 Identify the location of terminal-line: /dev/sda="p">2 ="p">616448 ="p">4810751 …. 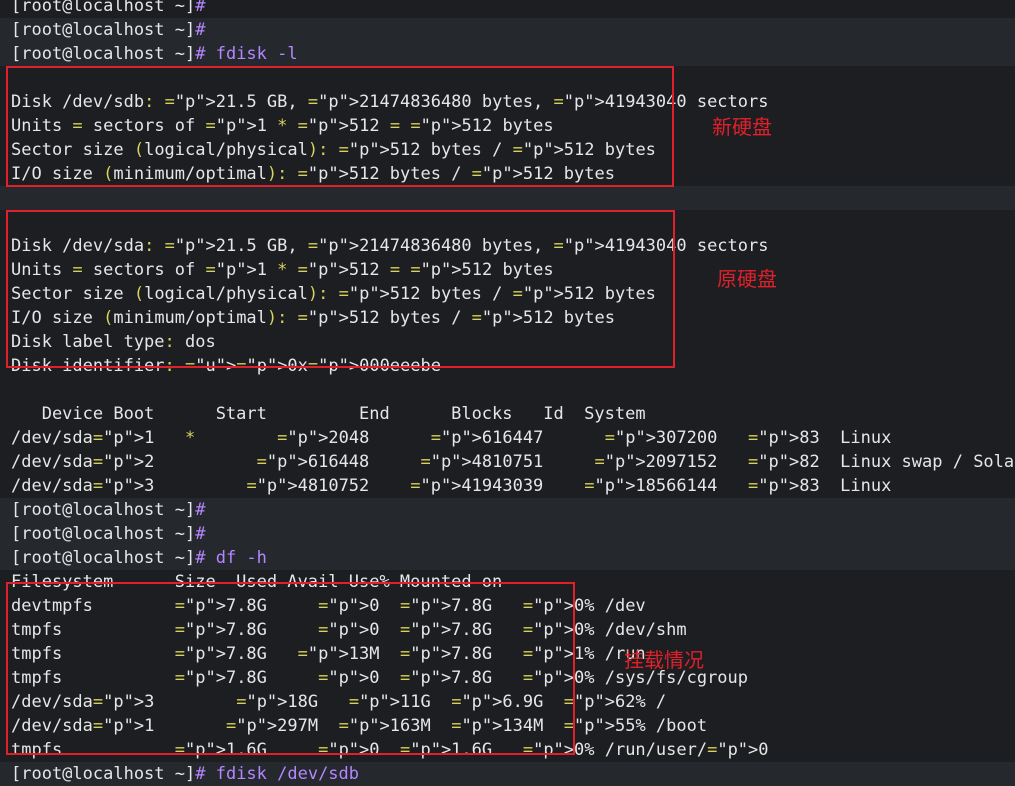
(513, 462).